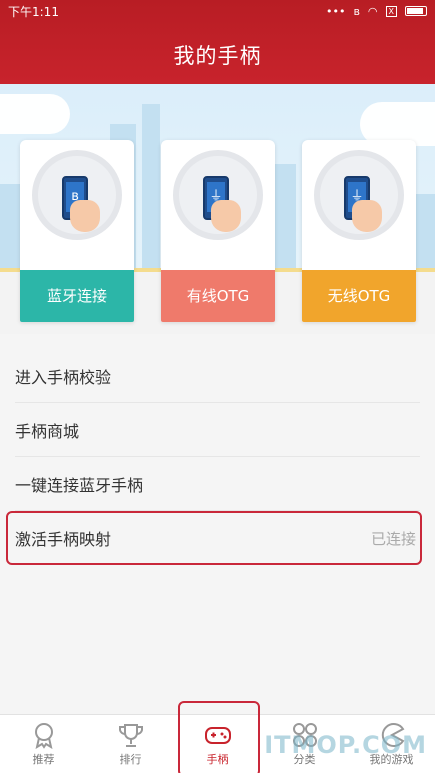 The height and width of the screenshot is (773, 435). Describe the element at coordinates (217, 484) in the screenshot. I see `menu-item-connect-bluetooth: 一键连接蓝牙手柄` at that location.